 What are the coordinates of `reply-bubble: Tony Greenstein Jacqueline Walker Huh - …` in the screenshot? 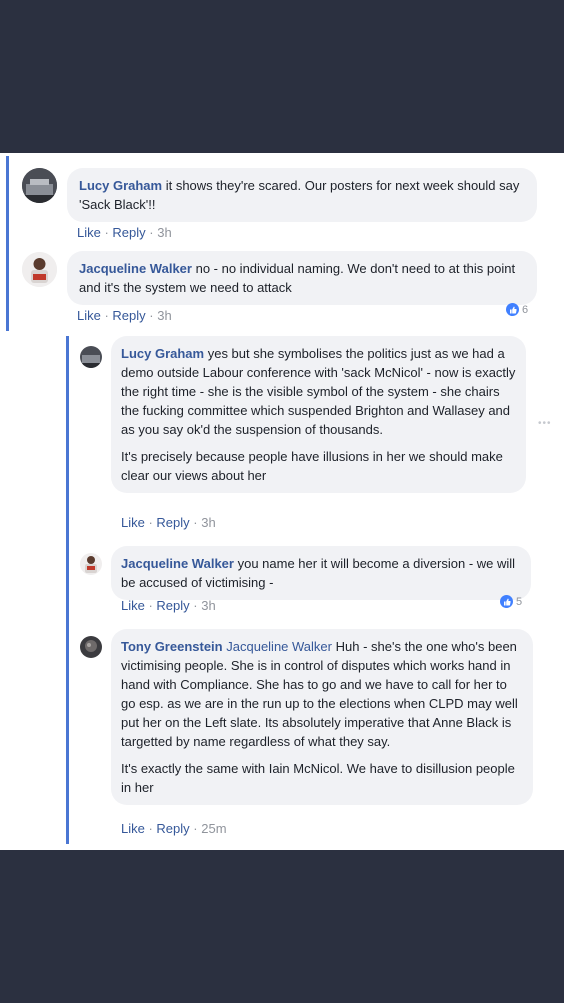 It's located at (322, 717).